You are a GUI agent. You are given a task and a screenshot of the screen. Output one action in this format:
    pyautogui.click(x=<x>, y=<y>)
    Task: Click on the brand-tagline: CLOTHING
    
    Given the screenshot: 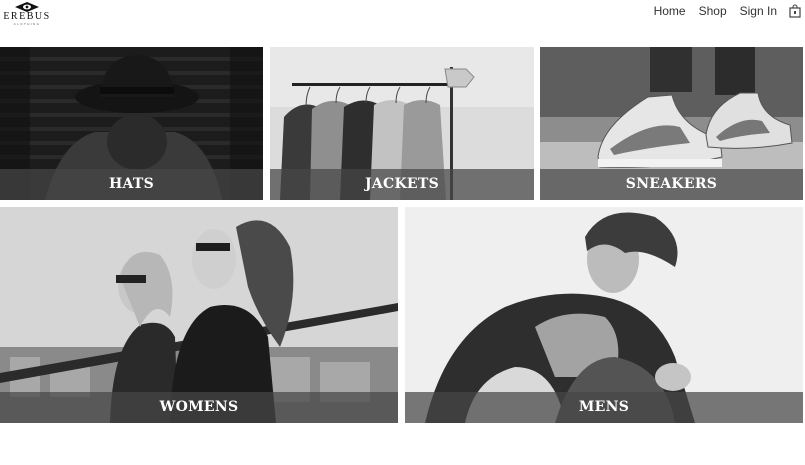 What is the action you would take?
    pyautogui.click(x=27, y=24)
    